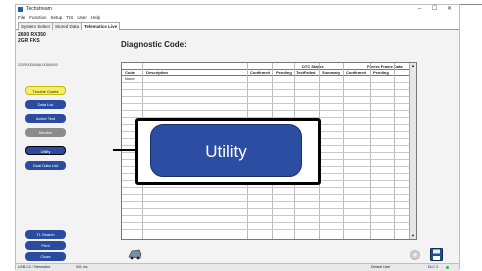 This screenshot has height=271, width=482. I want to click on menu-user: User, so click(82, 17).